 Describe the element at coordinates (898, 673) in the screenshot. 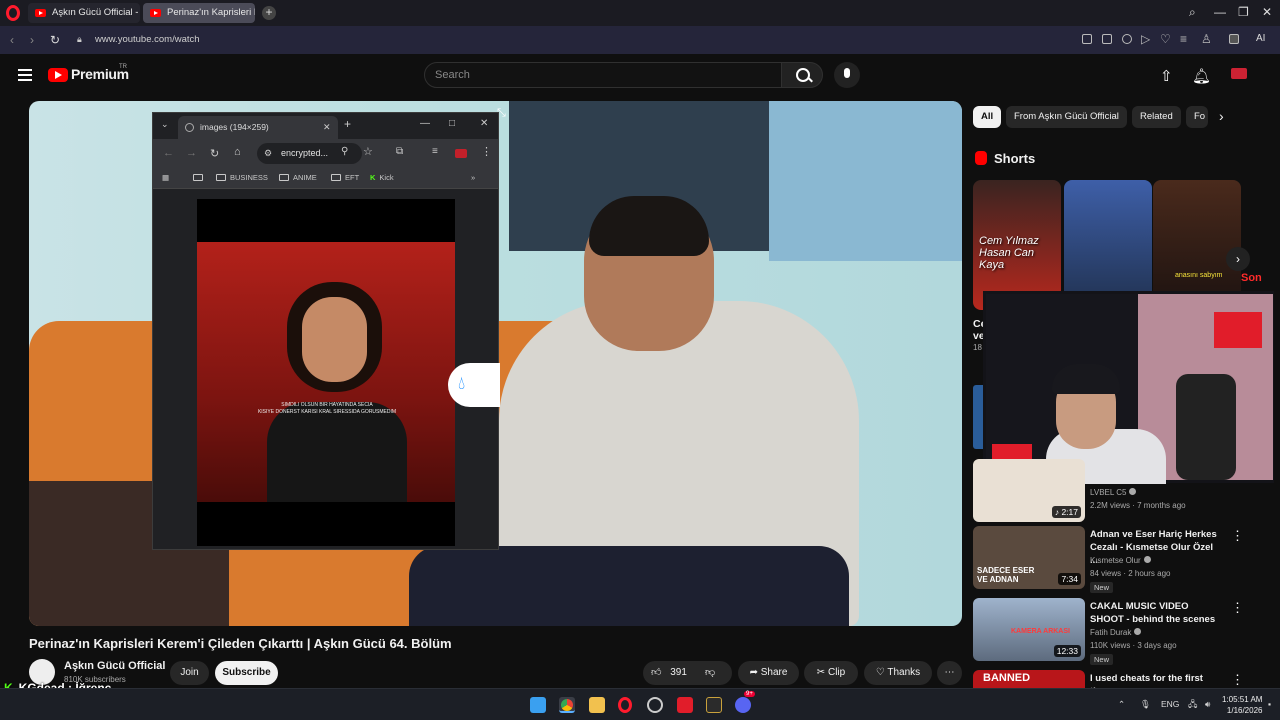

I see `thanks-button: ♡ Thanks` at that location.